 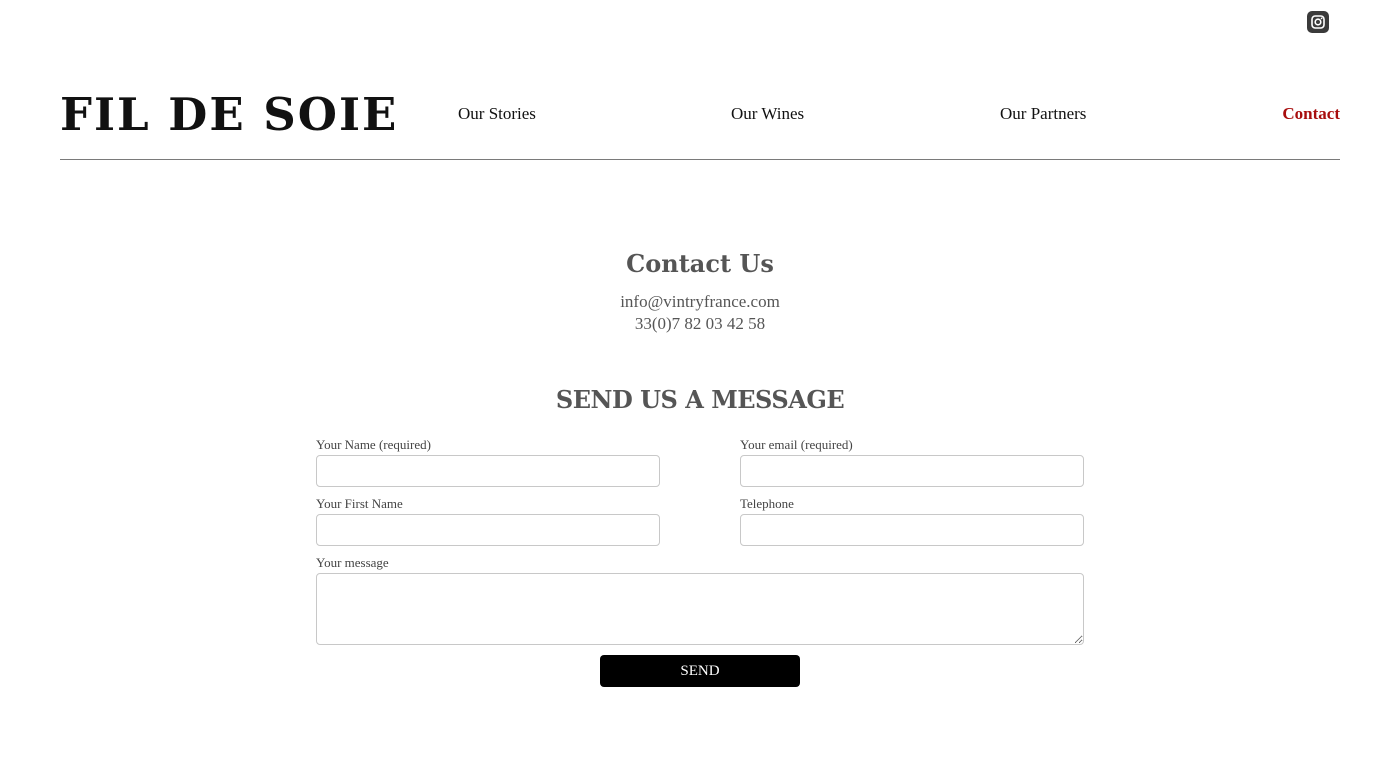 I want to click on message-field, so click(x=700, y=609).